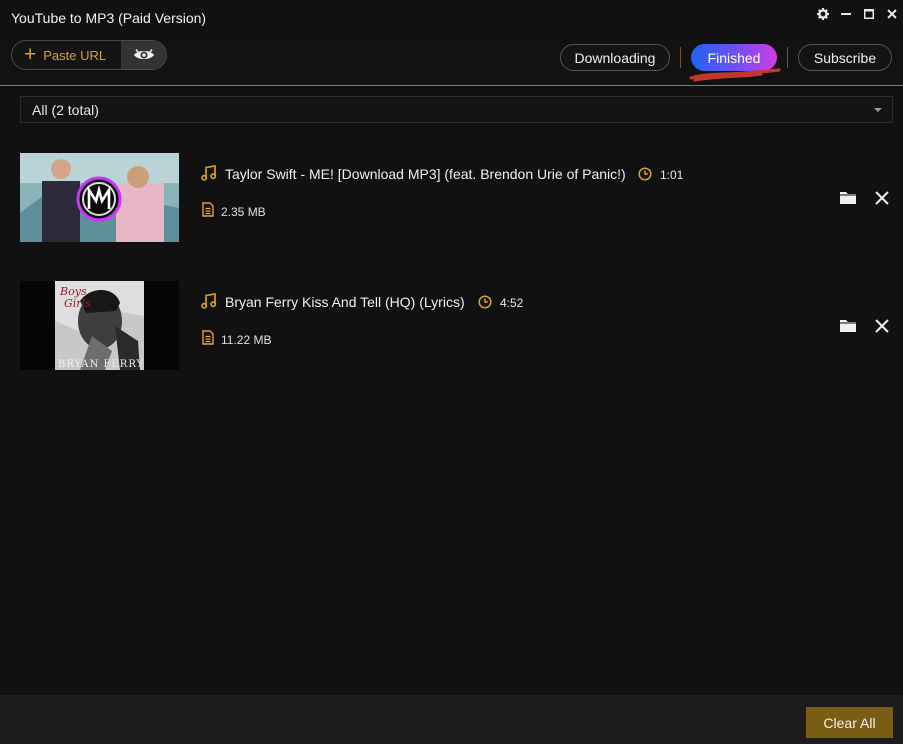 This screenshot has width=903, height=744. What do you see at coordinates (868, 14) in the screenshot?
I see `maximize-icon` at bounding box center [868, 14].